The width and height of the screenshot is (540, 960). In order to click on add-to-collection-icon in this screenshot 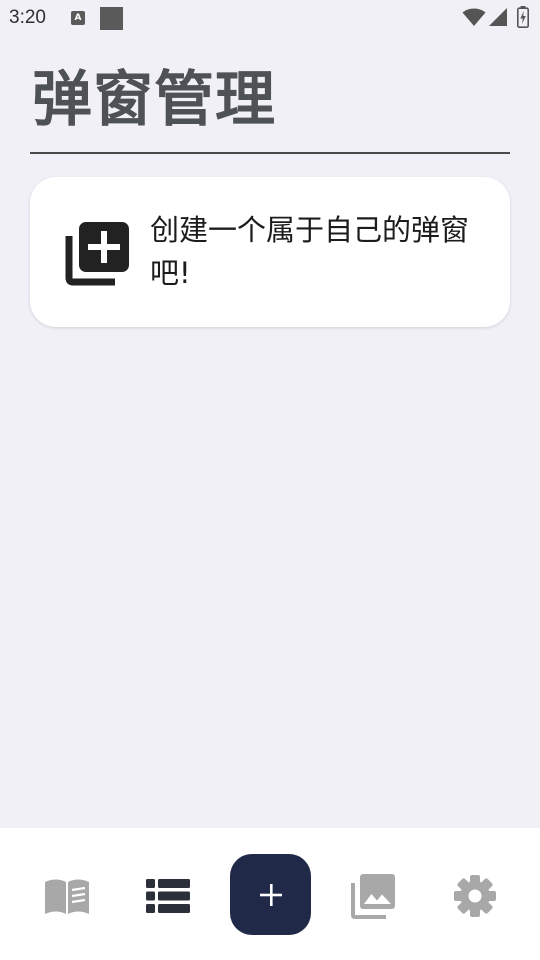, I will do `click(97, 254)`.